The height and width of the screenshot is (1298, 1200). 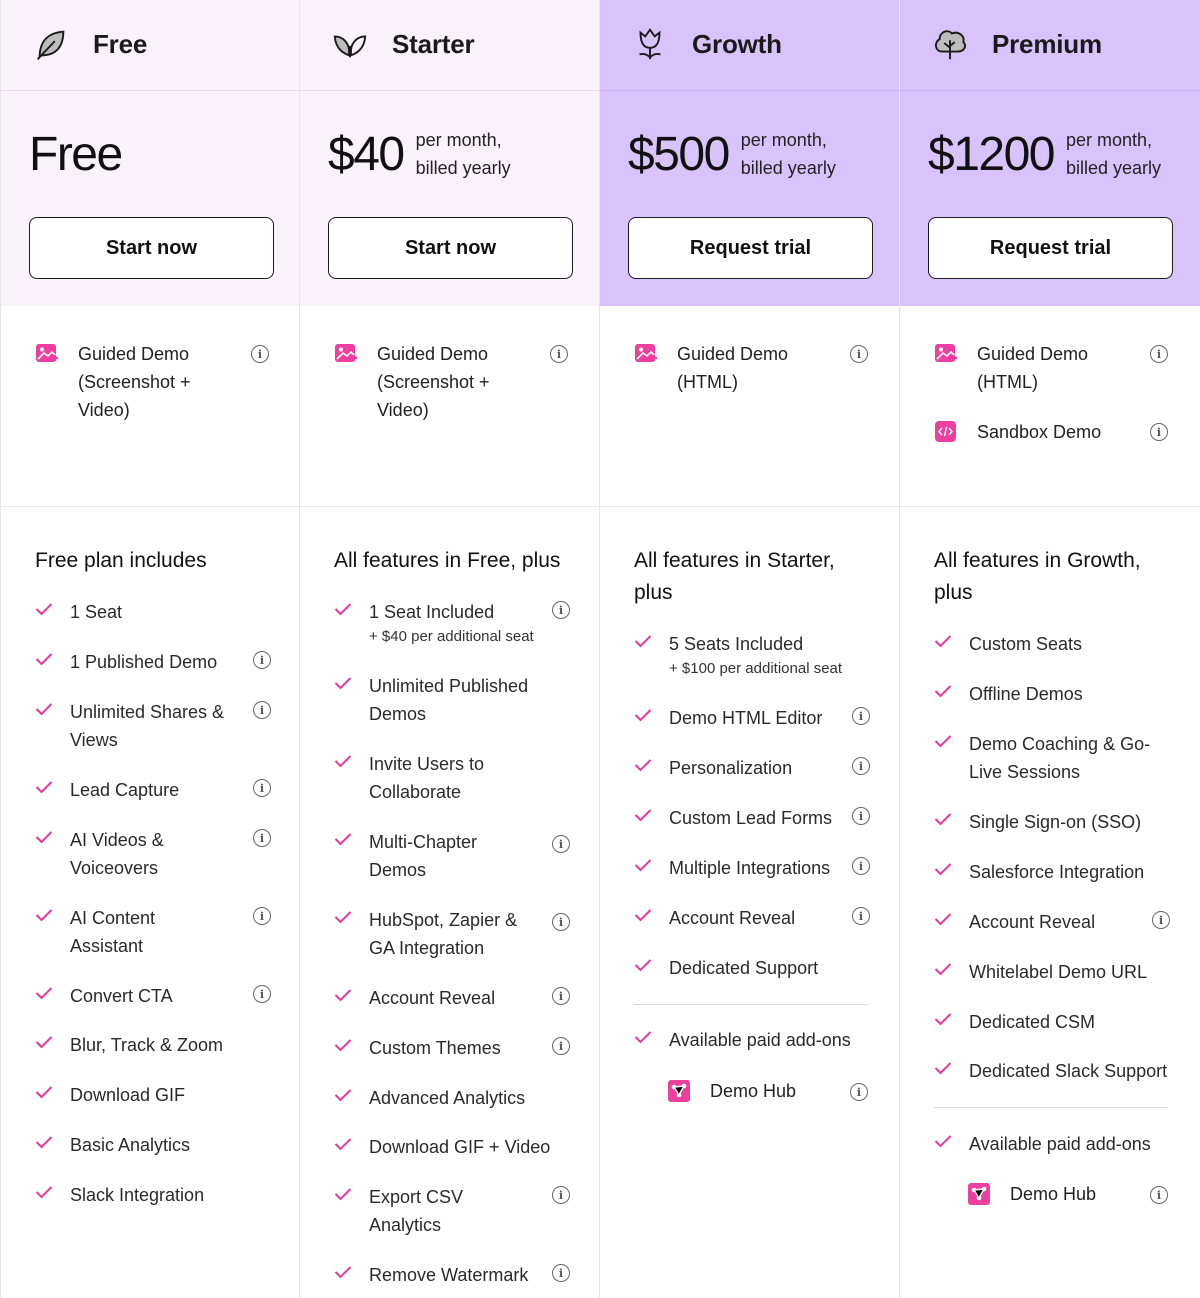 What do you see at coordinates (451, 382) in the screenshot?
I see `demo-type-item: Guided Demo (Screenshot + Video) i` at bounding box center [451, 382].